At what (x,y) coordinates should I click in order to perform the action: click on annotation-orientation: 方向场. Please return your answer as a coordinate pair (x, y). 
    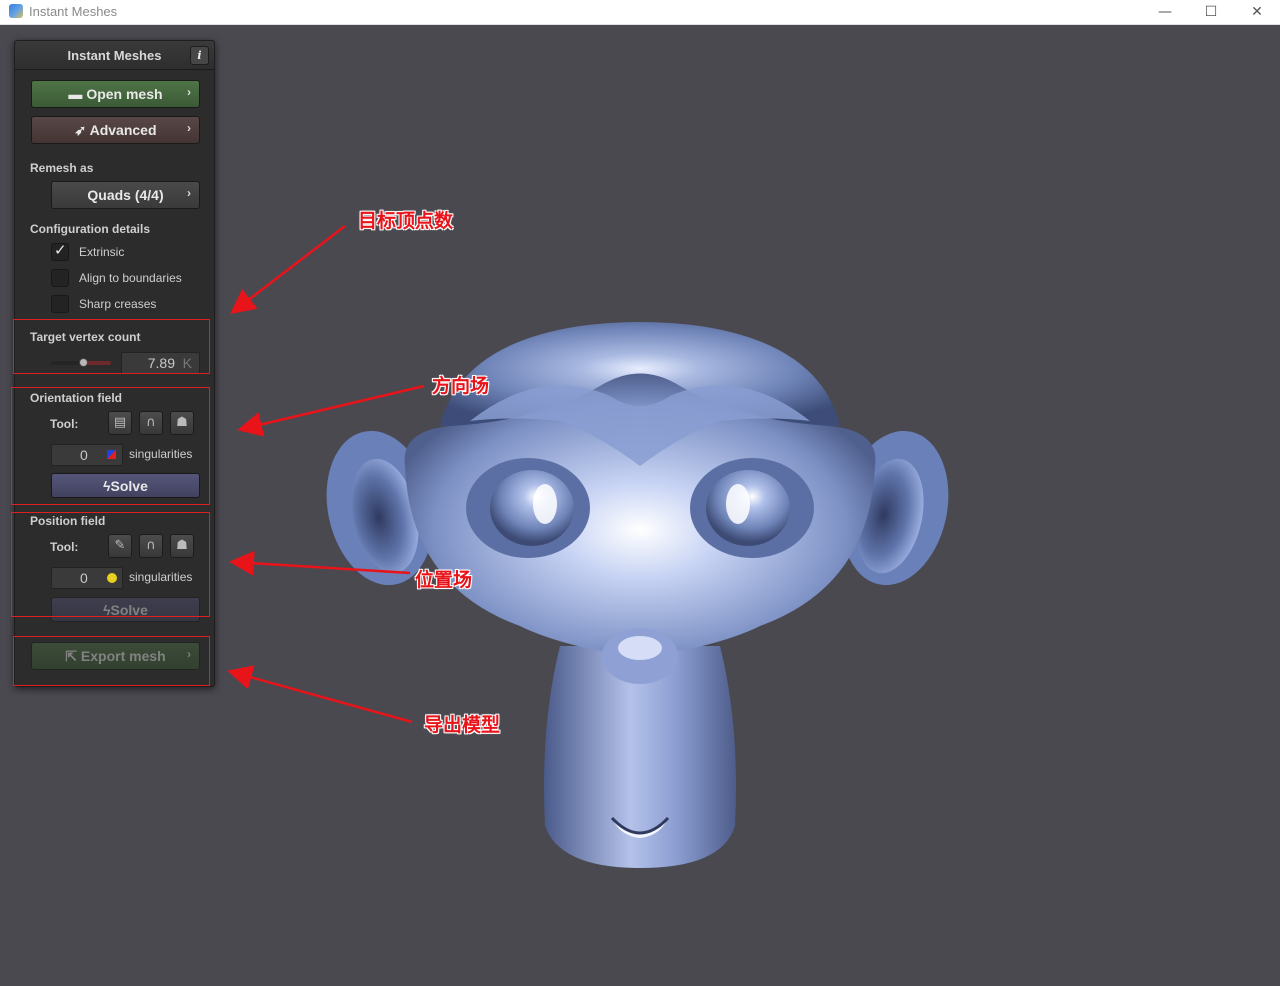
    Looking at the image, I should click on (461, 386).